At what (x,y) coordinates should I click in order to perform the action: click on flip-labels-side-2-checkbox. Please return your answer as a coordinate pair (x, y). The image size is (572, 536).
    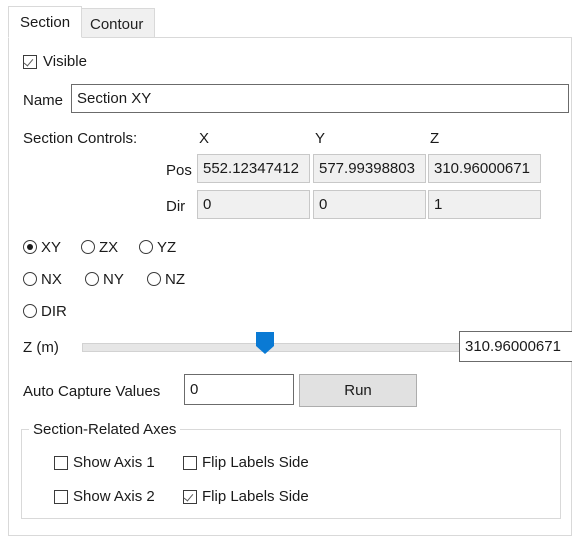
    Looking at the image, I should click on (190, 497).